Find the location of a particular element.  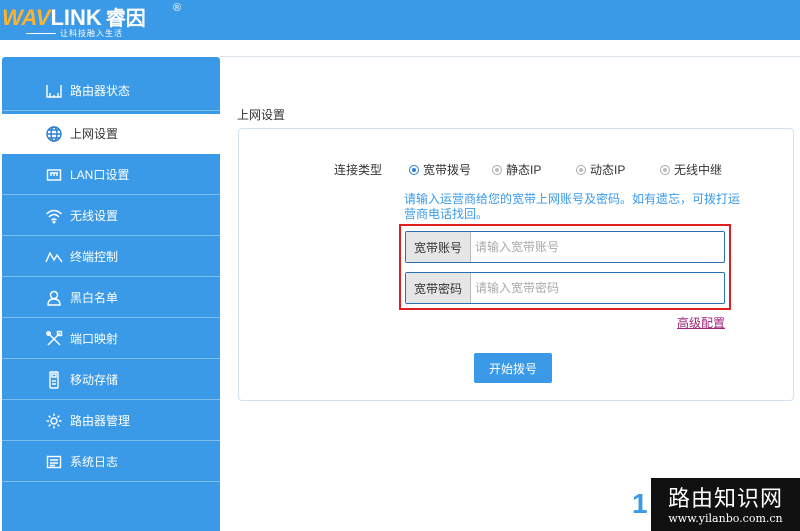

content-divider is located at coordinates (510, 56).